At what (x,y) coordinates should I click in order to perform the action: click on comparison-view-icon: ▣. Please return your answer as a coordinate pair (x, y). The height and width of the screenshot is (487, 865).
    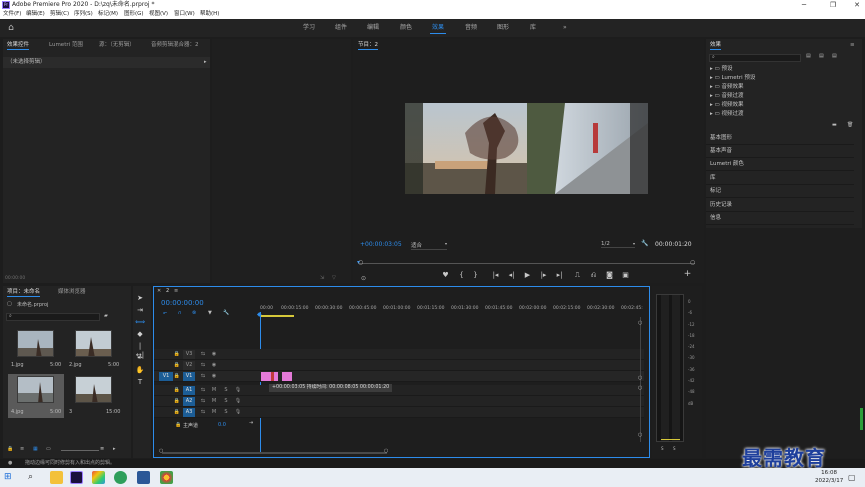
    Looking at the image, I should click on (625, 275).